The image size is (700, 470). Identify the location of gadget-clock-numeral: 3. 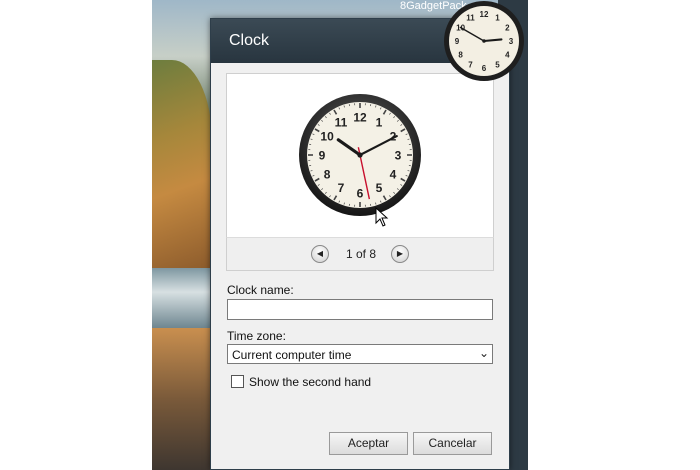
(511, 41).